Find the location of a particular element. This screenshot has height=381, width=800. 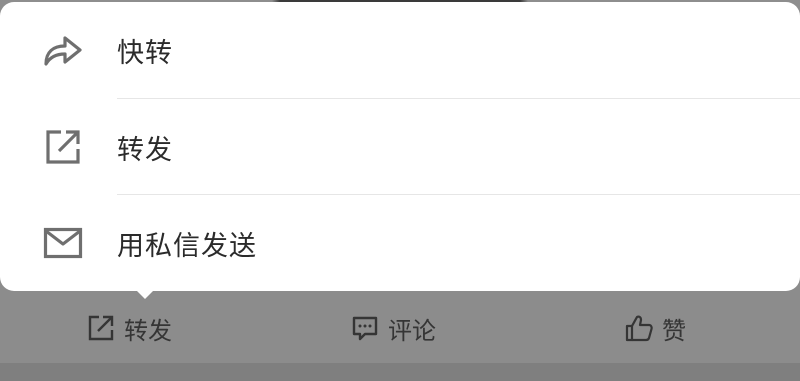

menu-item-label: 快转 is located at coordinates (145, 53).